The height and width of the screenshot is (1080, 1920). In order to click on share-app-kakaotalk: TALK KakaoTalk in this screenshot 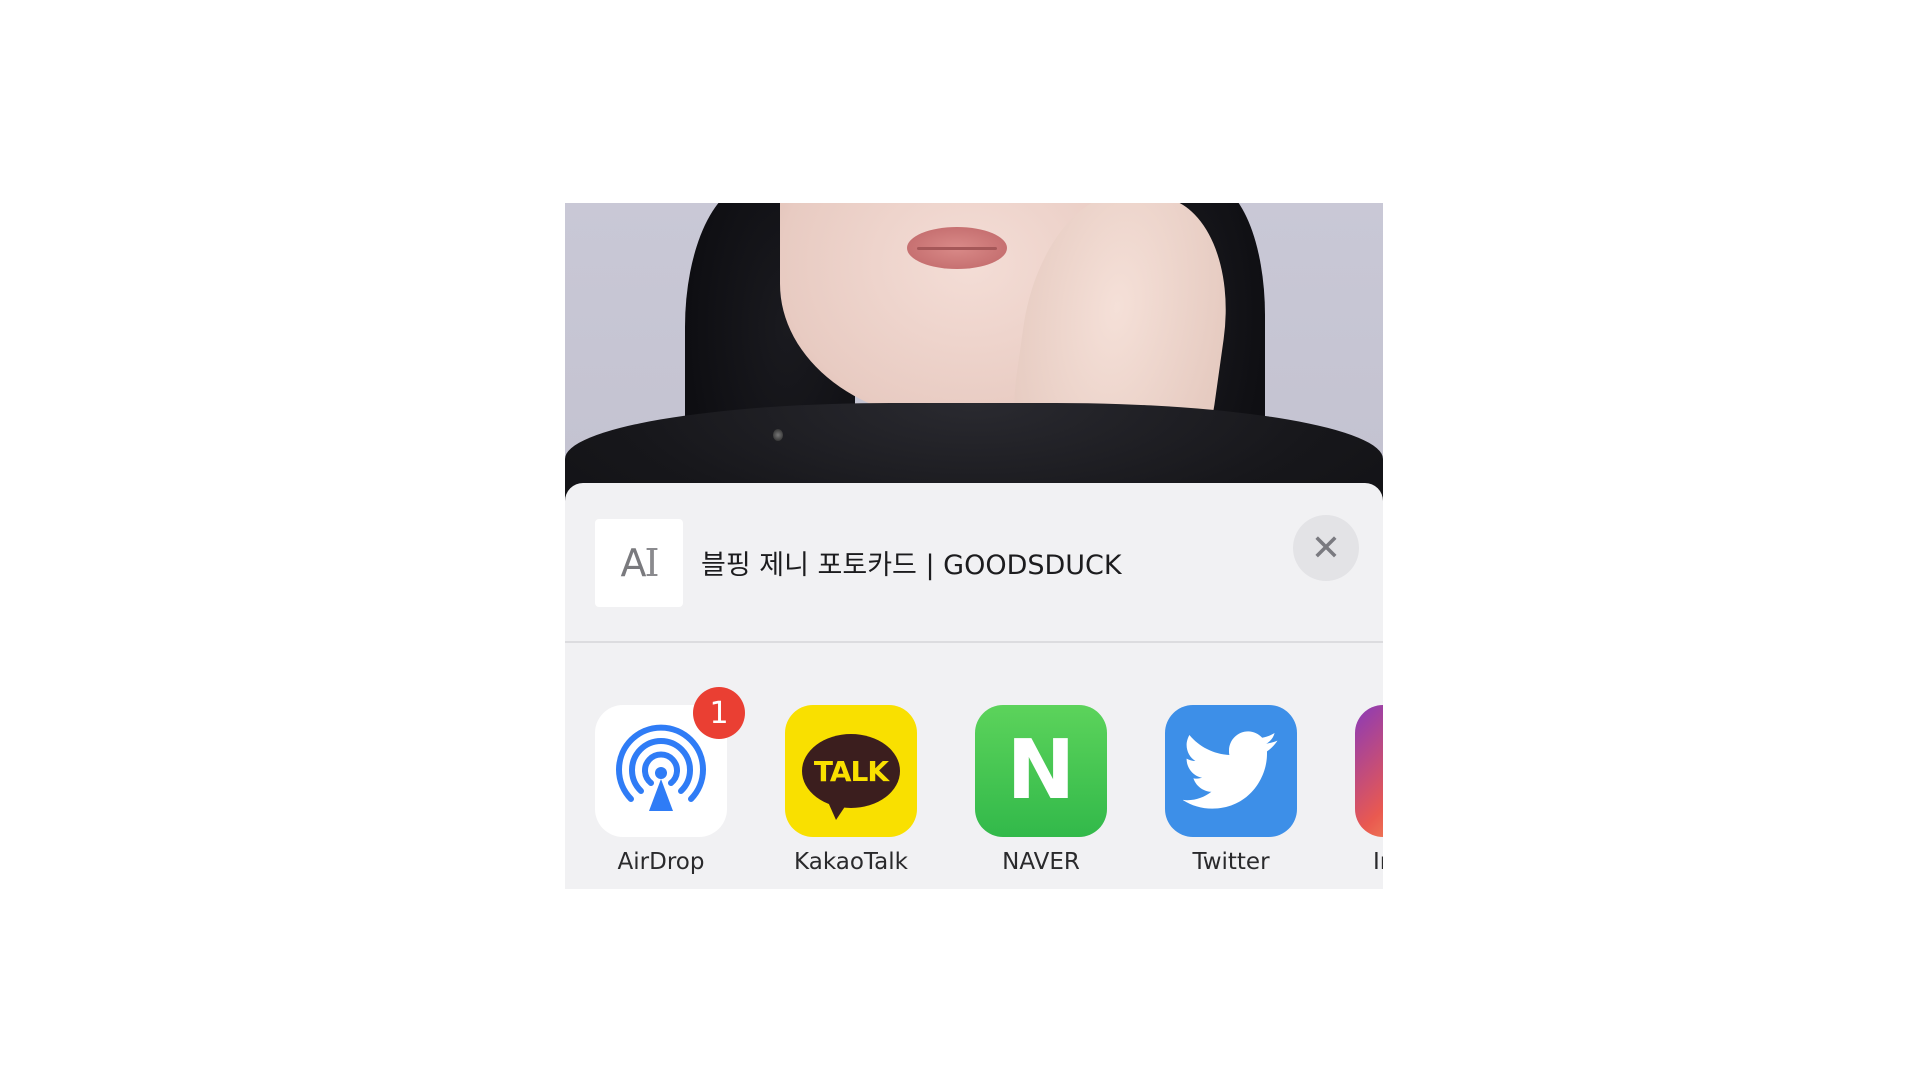, I will do `click(851, 790)`.